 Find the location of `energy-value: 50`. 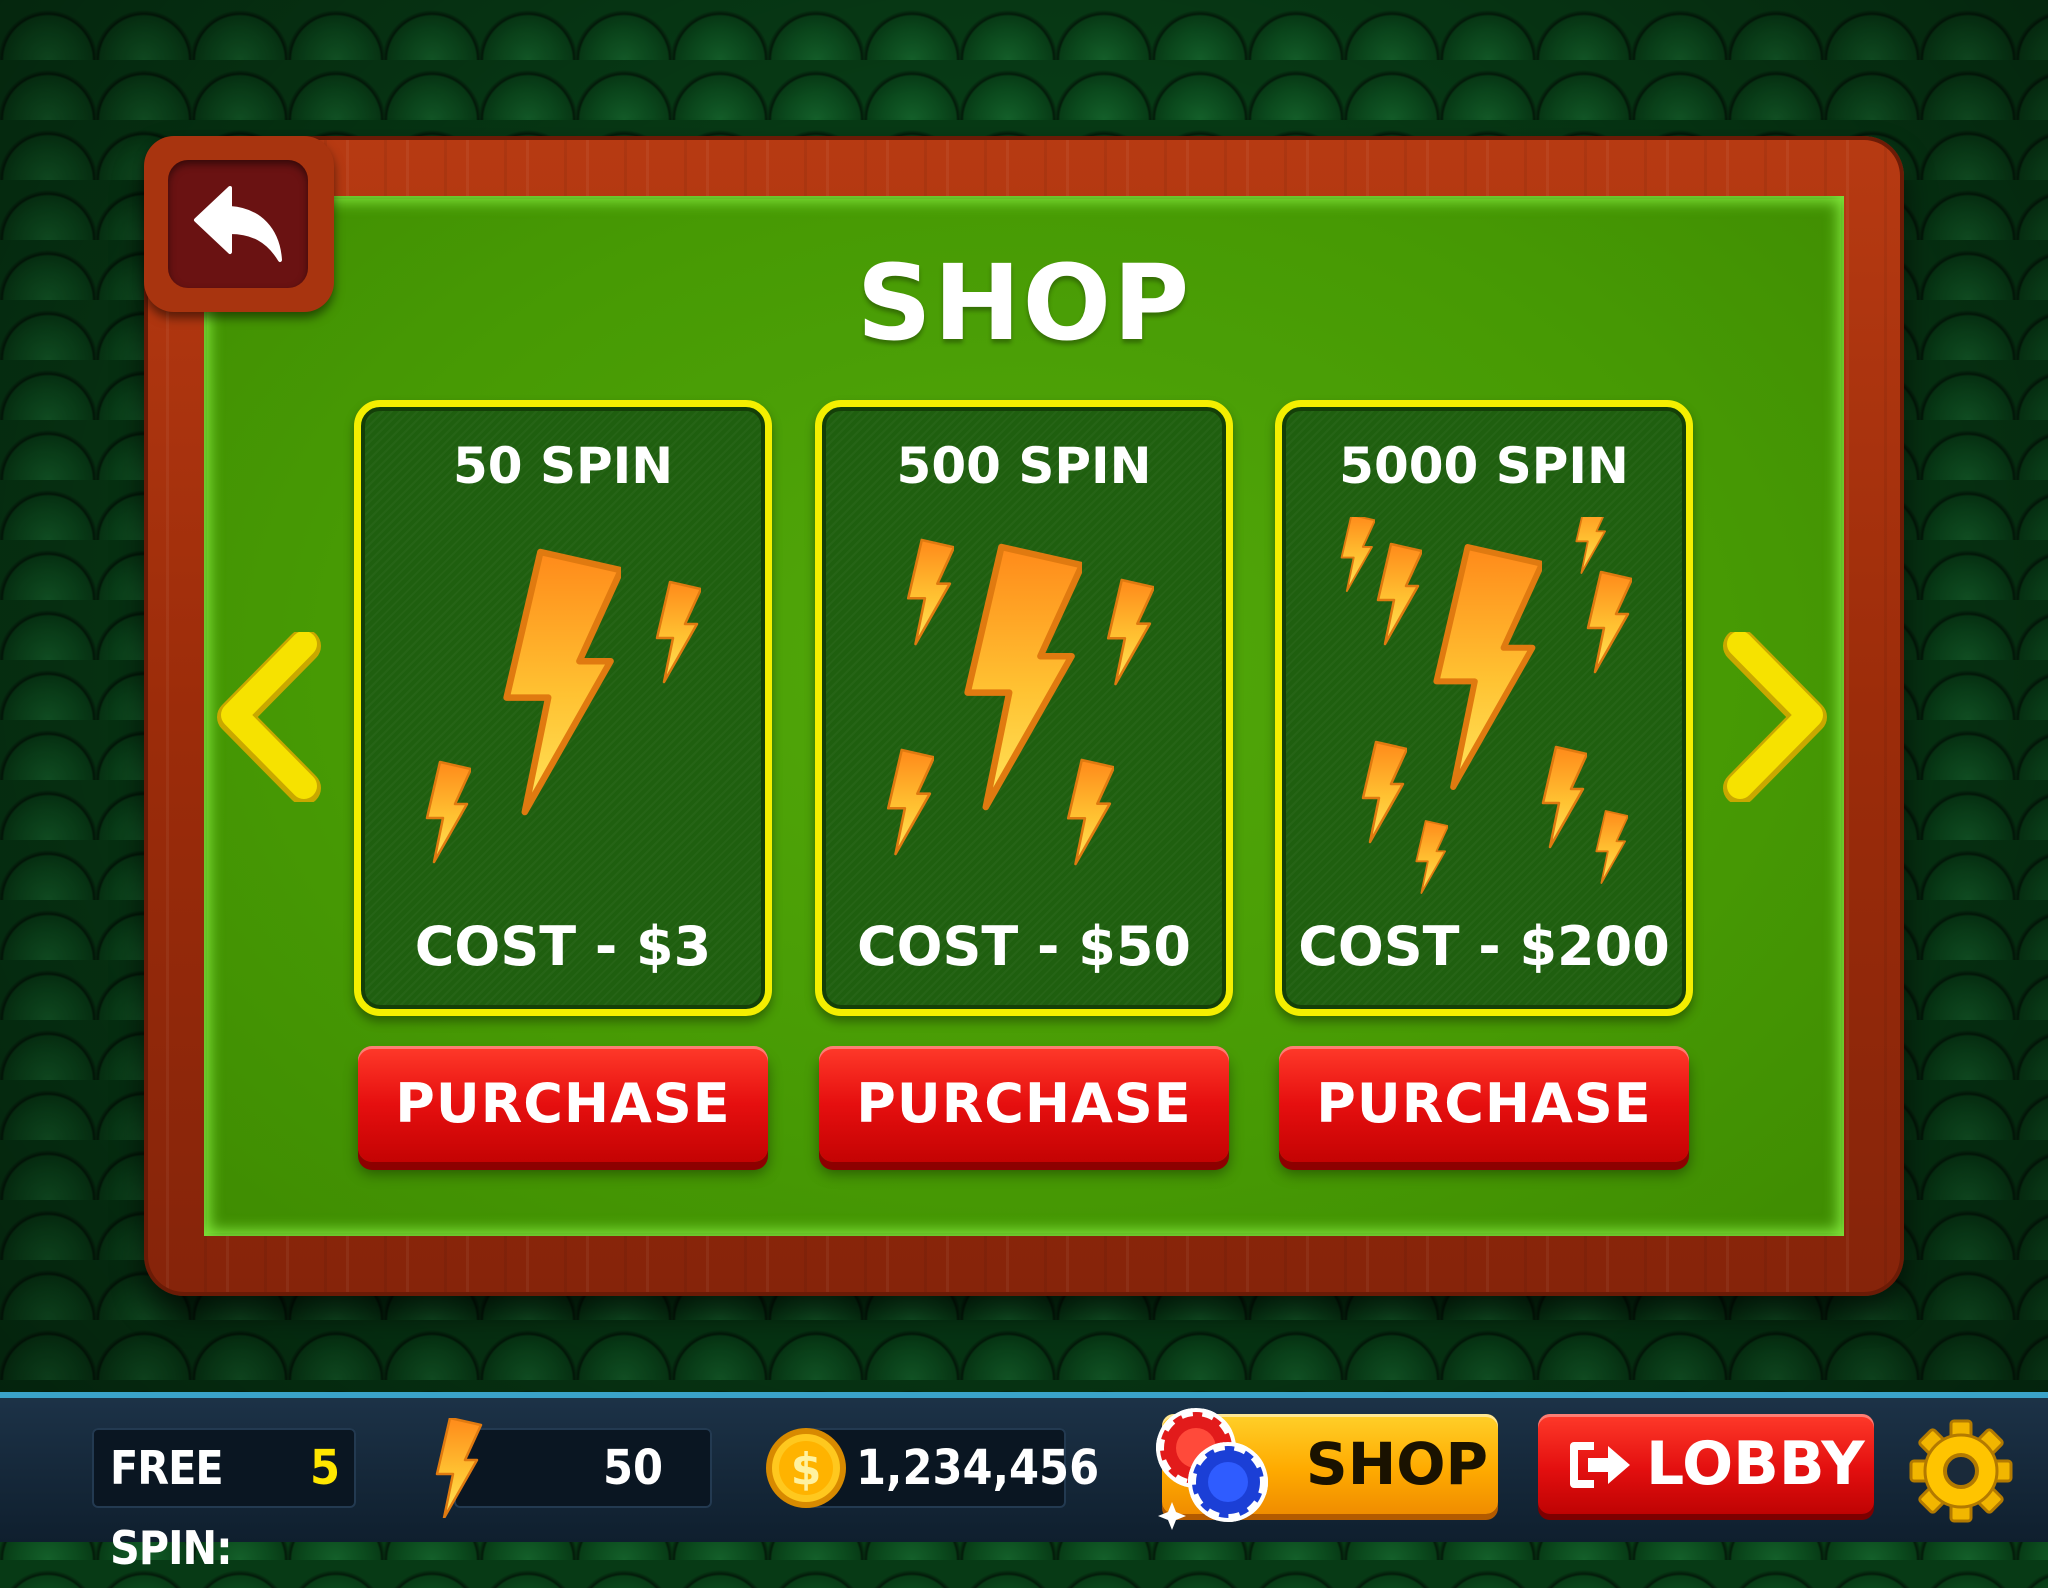

energy-value: 50 is located at coordinates (633, 1468).